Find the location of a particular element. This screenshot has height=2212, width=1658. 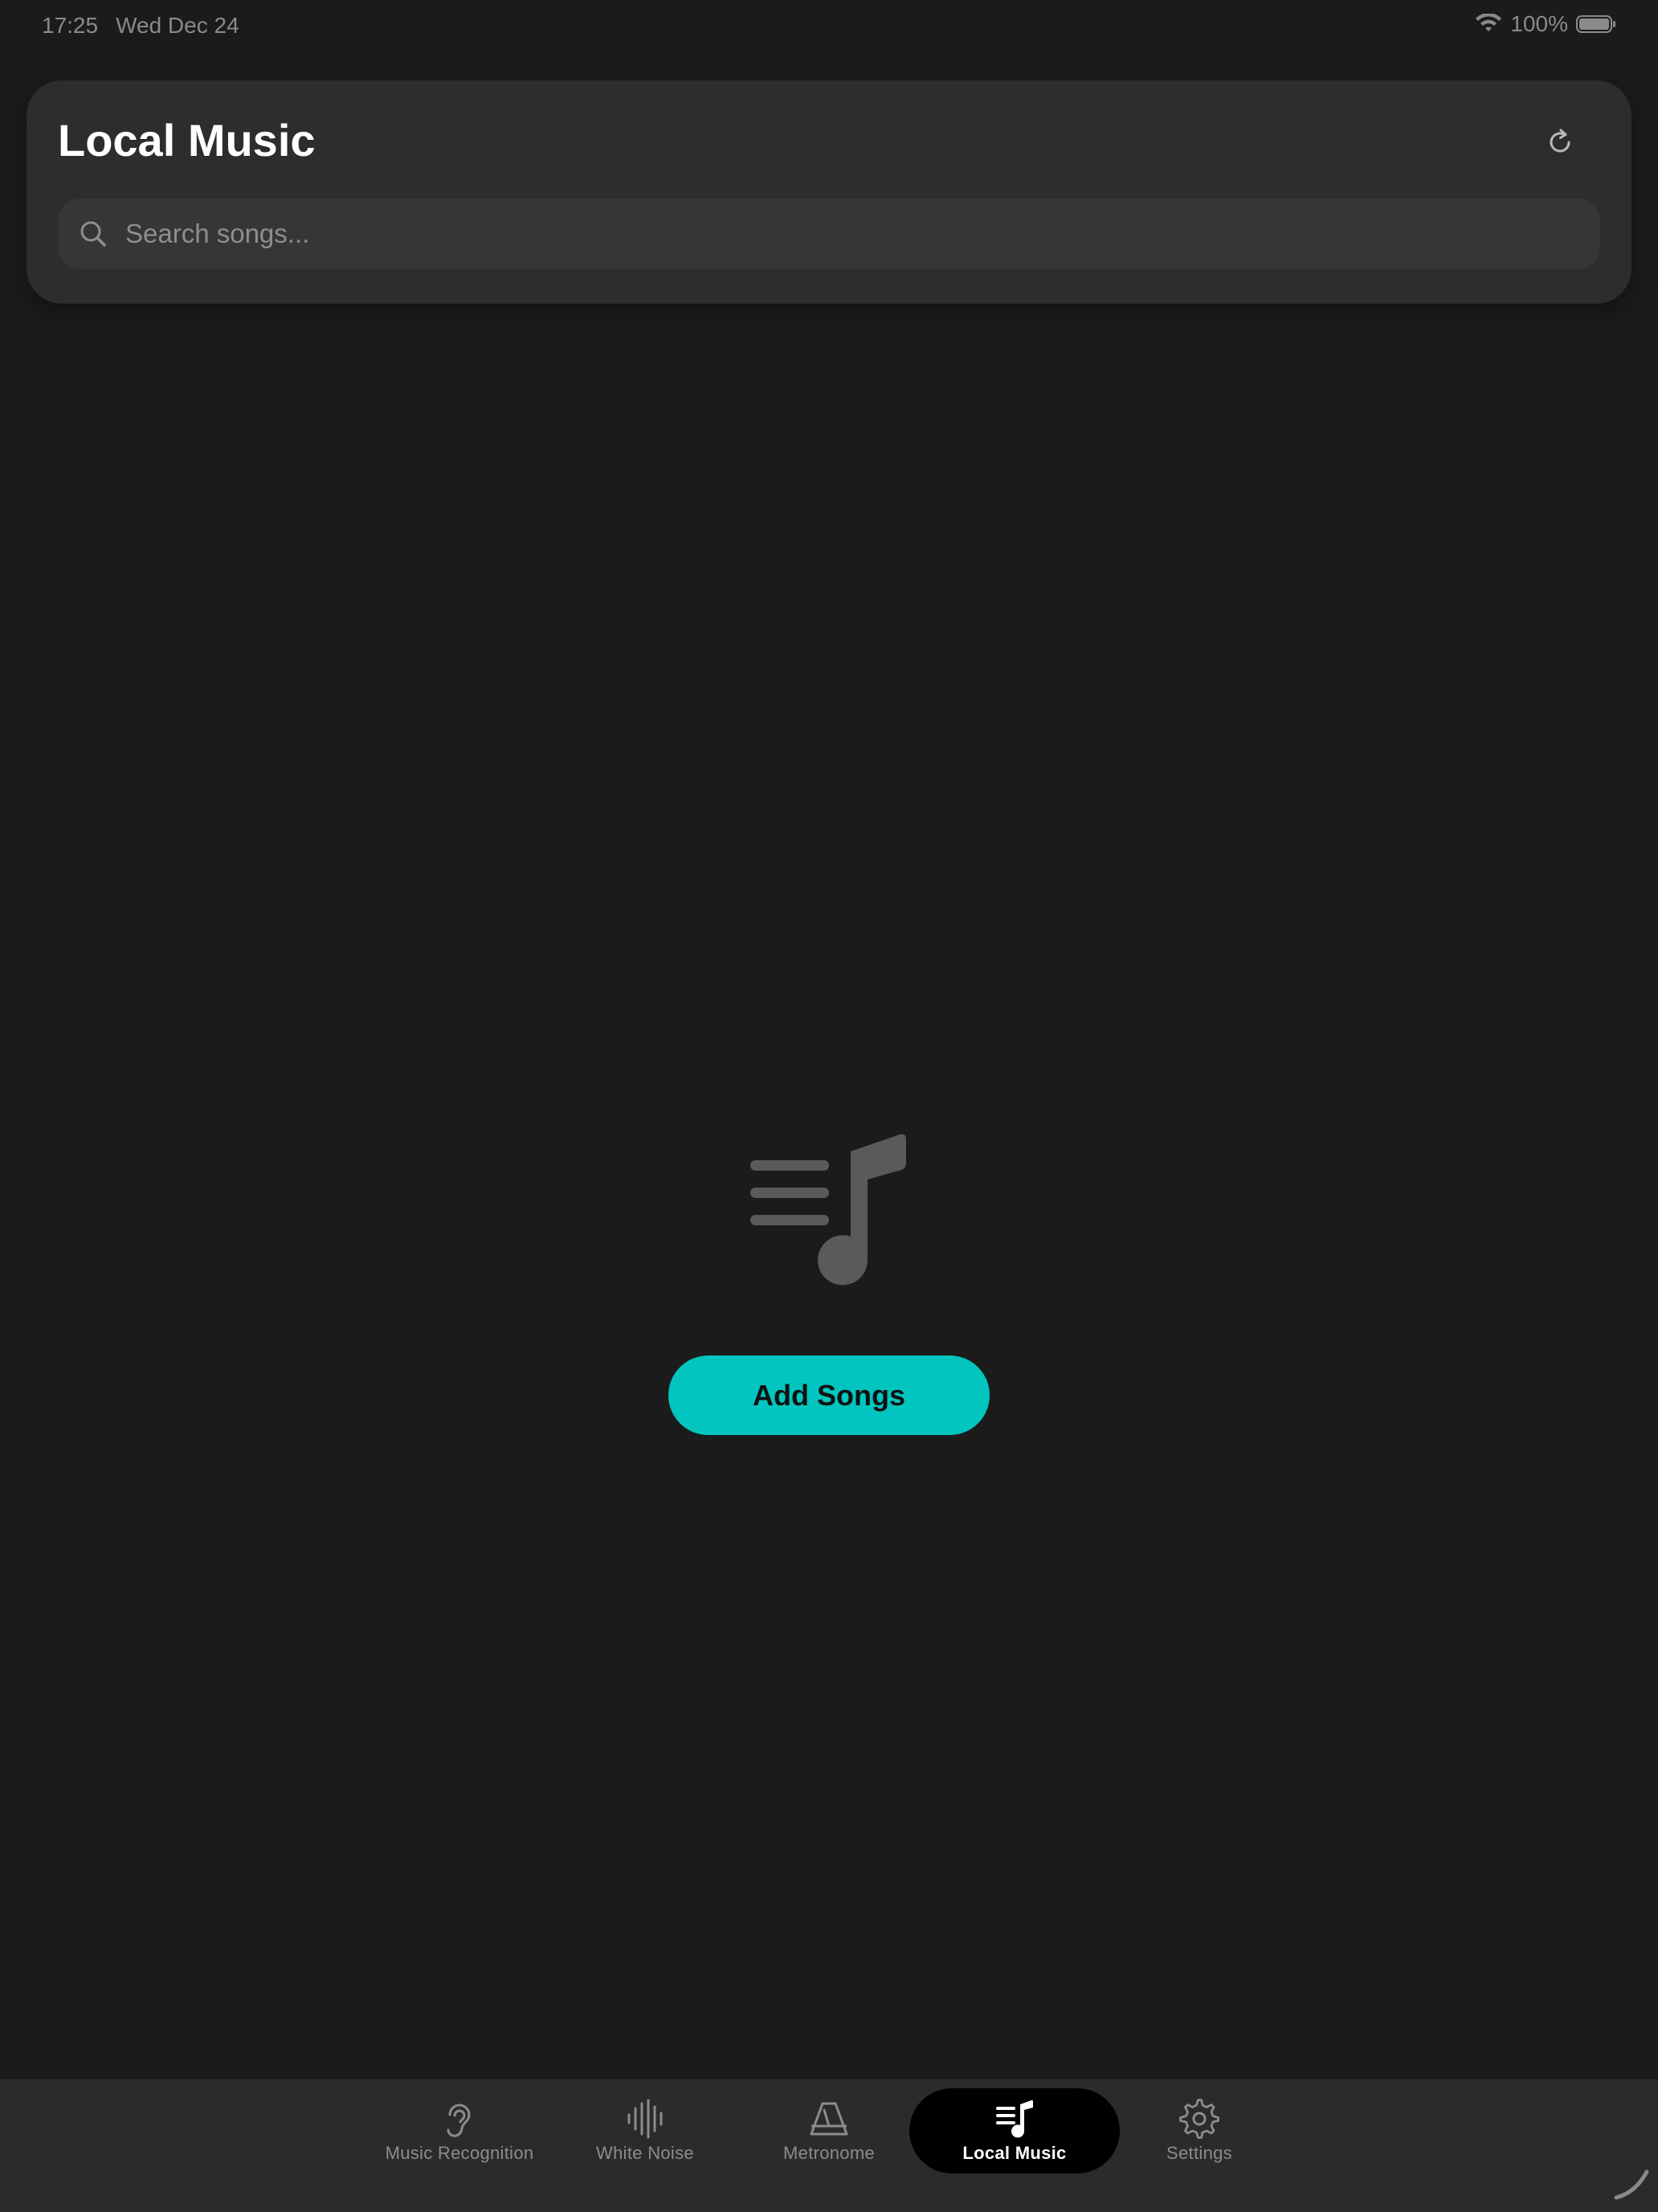

refresh-icon is located at coordinates (1560, 144).